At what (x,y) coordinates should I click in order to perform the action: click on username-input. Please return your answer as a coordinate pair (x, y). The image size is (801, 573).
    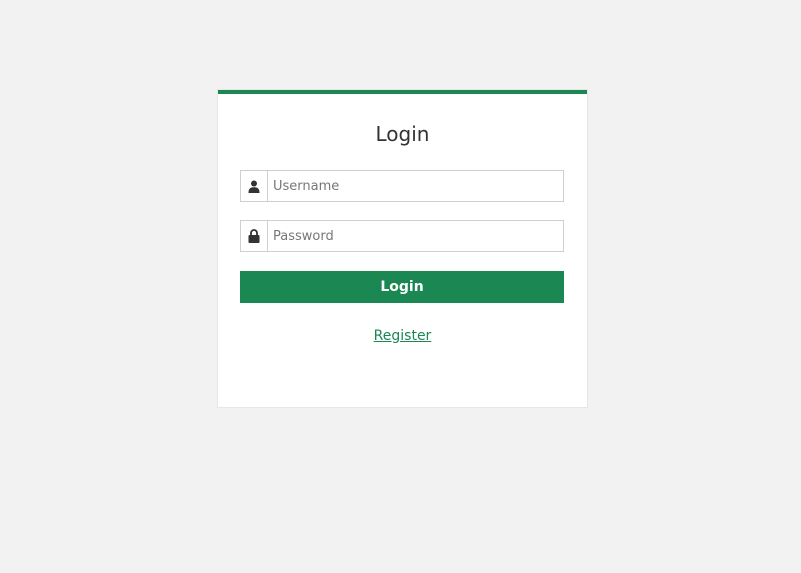
    Looking at the image, I should click on (415, 186).